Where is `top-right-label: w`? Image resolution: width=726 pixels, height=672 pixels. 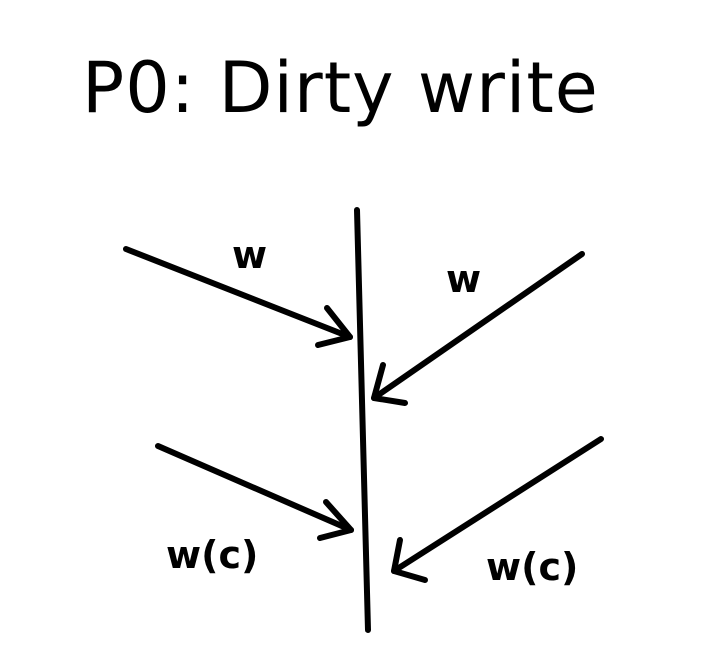
top-right-label: w is located at coordinates (463, 279).